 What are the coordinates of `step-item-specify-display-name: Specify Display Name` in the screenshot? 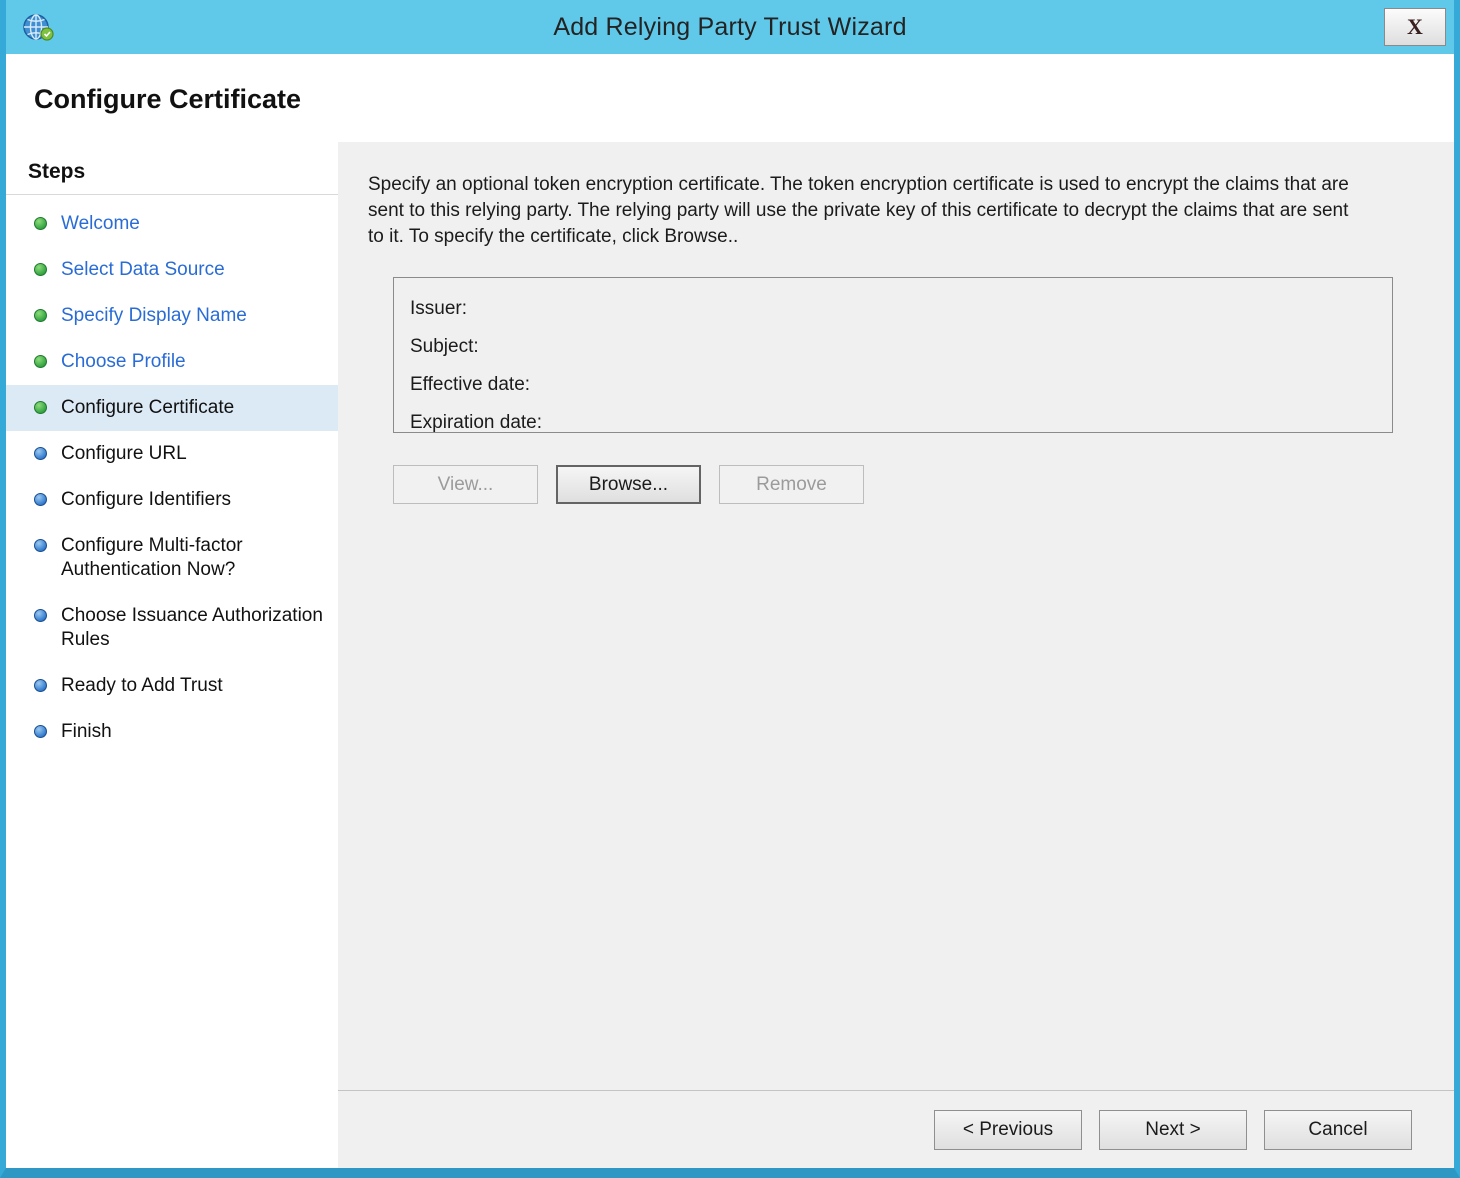 It's located at (172, 316).